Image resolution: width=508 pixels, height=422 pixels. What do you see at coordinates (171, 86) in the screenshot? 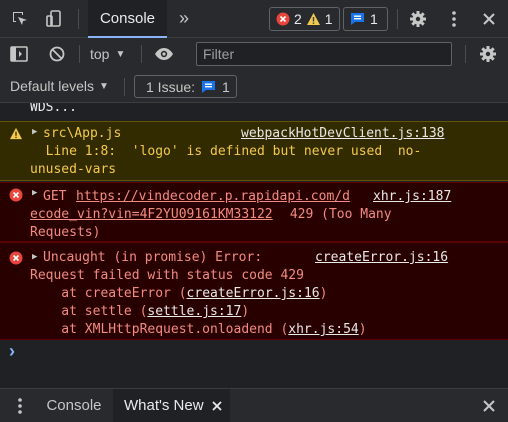
I see `issues-label: 1 Issue:` at bounding box center [171, 86].